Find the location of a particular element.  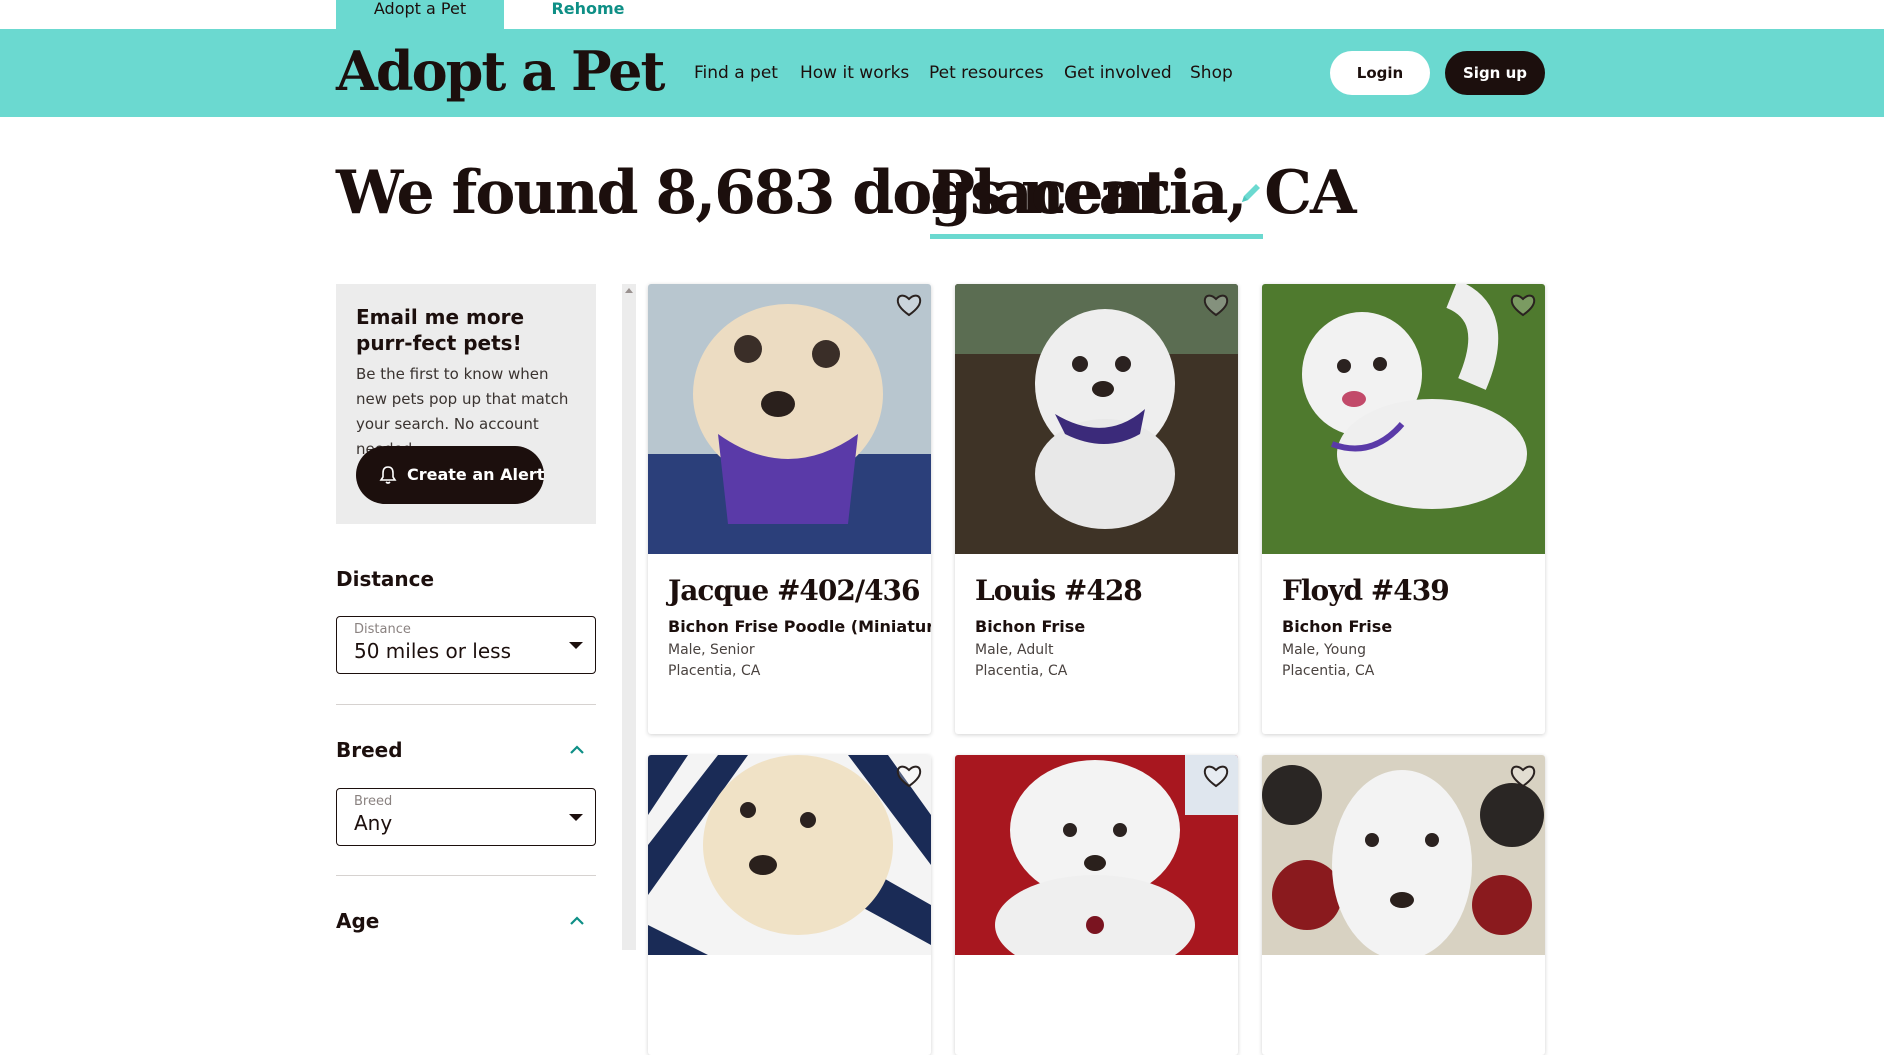

breed-select-label: Breed is located at coordinates (373, 801).